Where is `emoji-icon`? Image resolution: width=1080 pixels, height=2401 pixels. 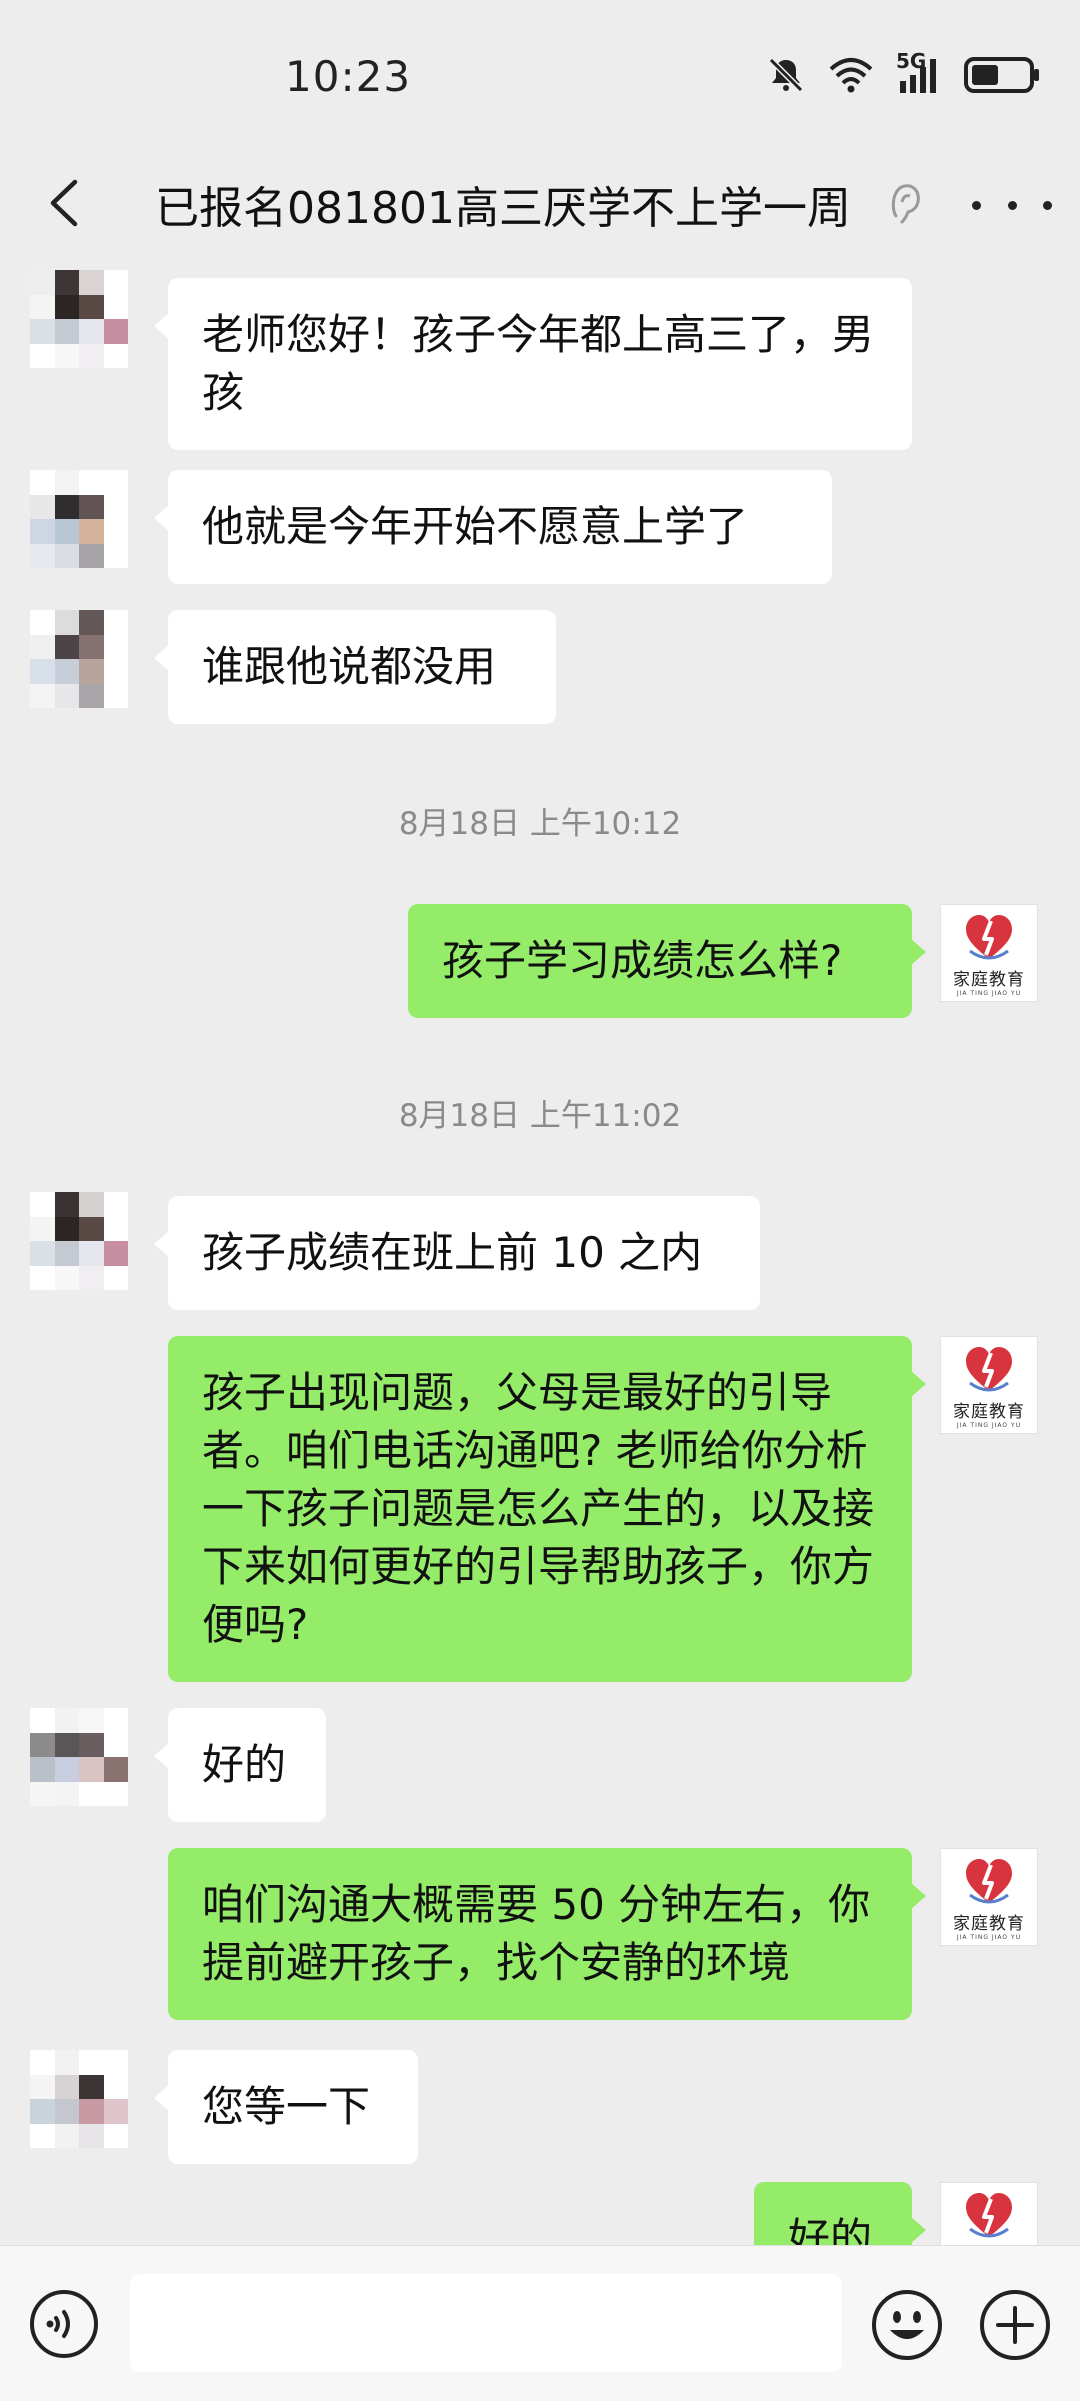 emoji-icon is located at coordinates (907, 2325).